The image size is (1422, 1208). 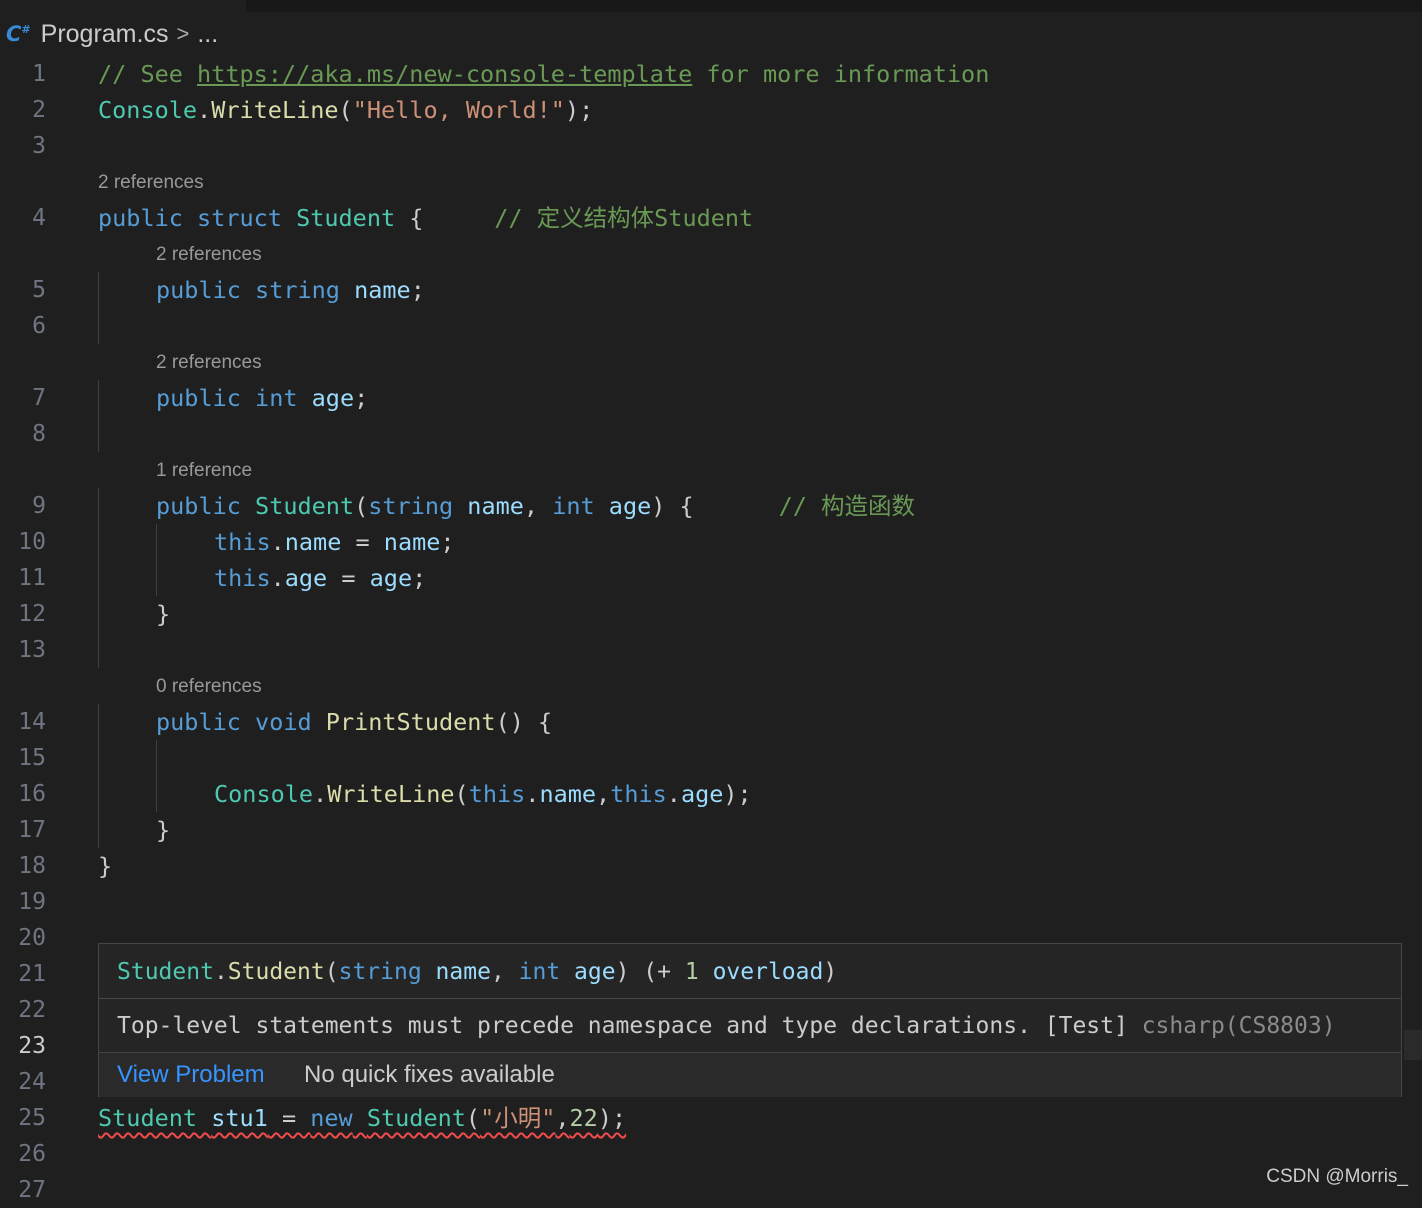 I want to click on line-number: 3, so click(x=39, y=146).